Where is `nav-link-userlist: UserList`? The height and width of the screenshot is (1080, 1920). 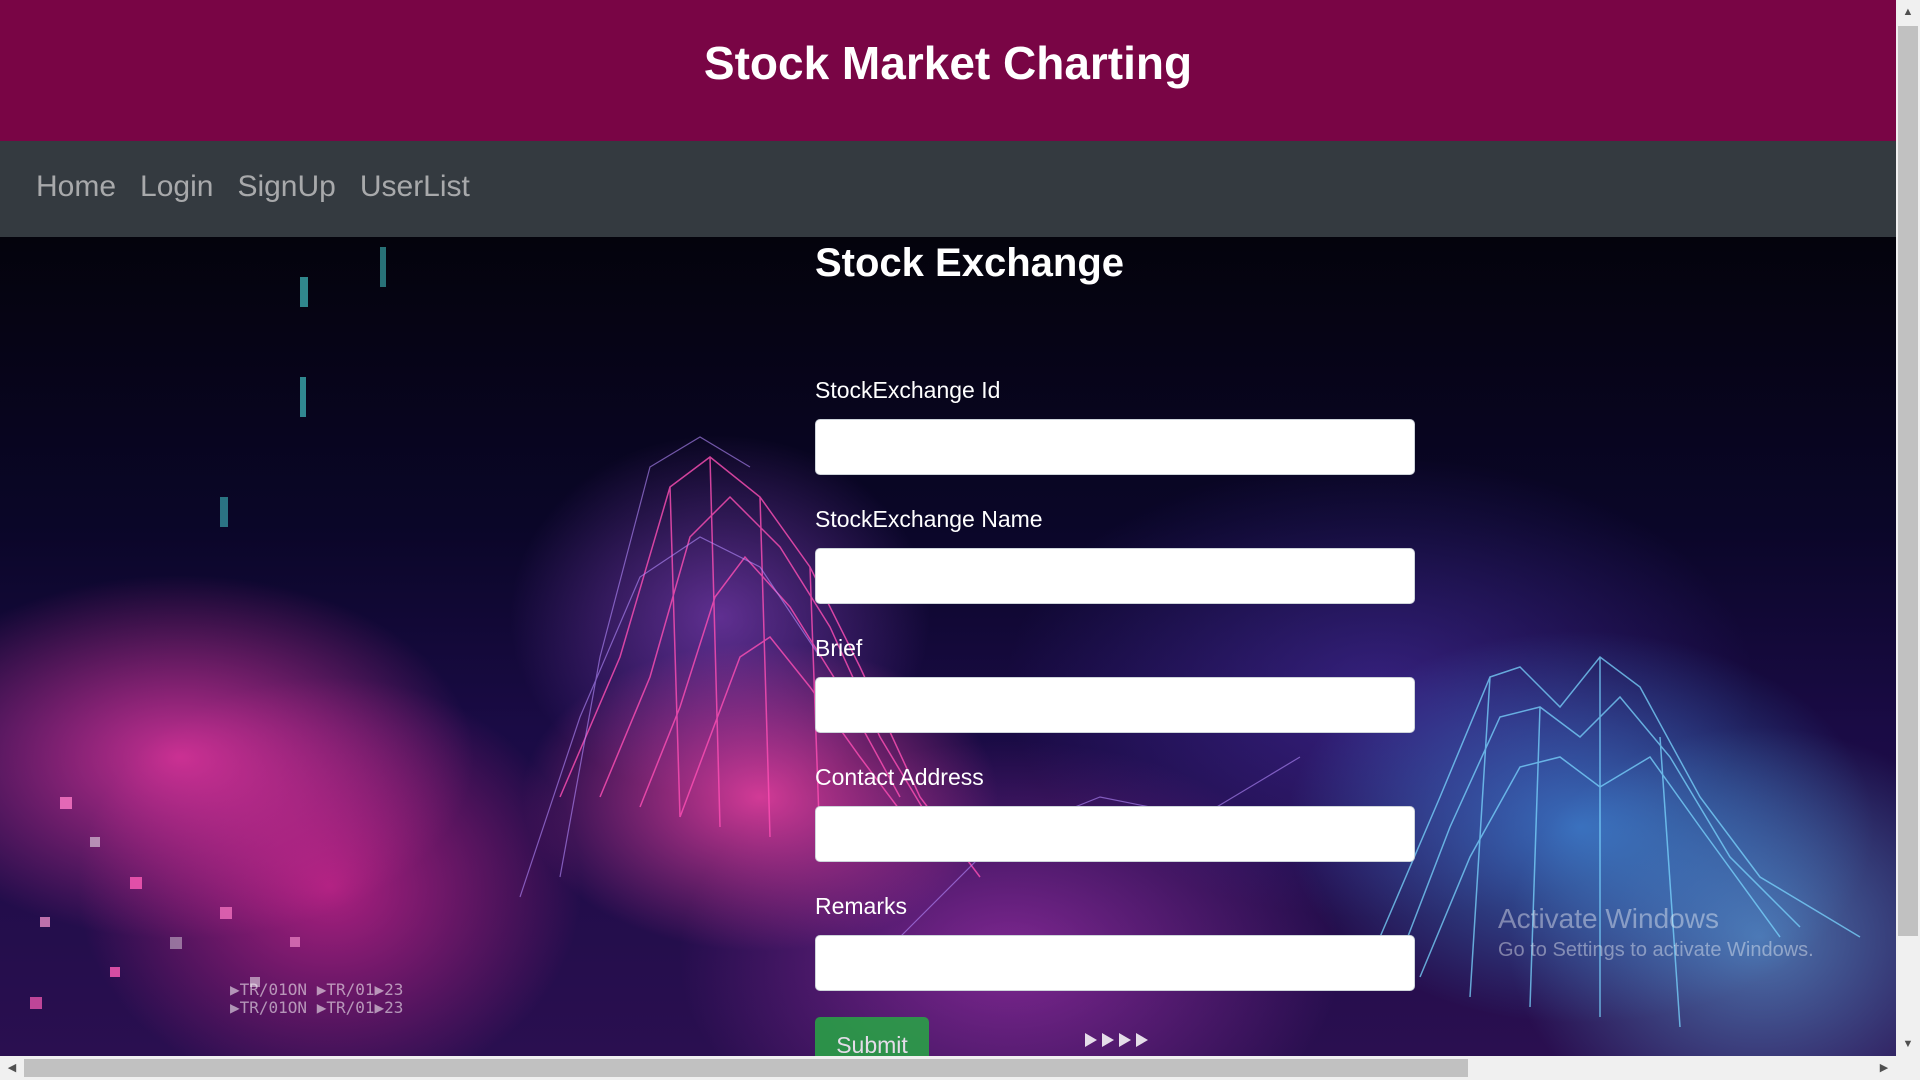 nav-link-userlist: UserList is located at coordinates (415, 187).